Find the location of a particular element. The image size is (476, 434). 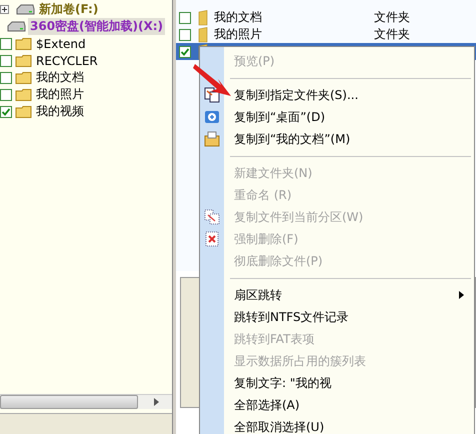

drive-label: 新加卷(F:) is located at coordinates (68, 9).